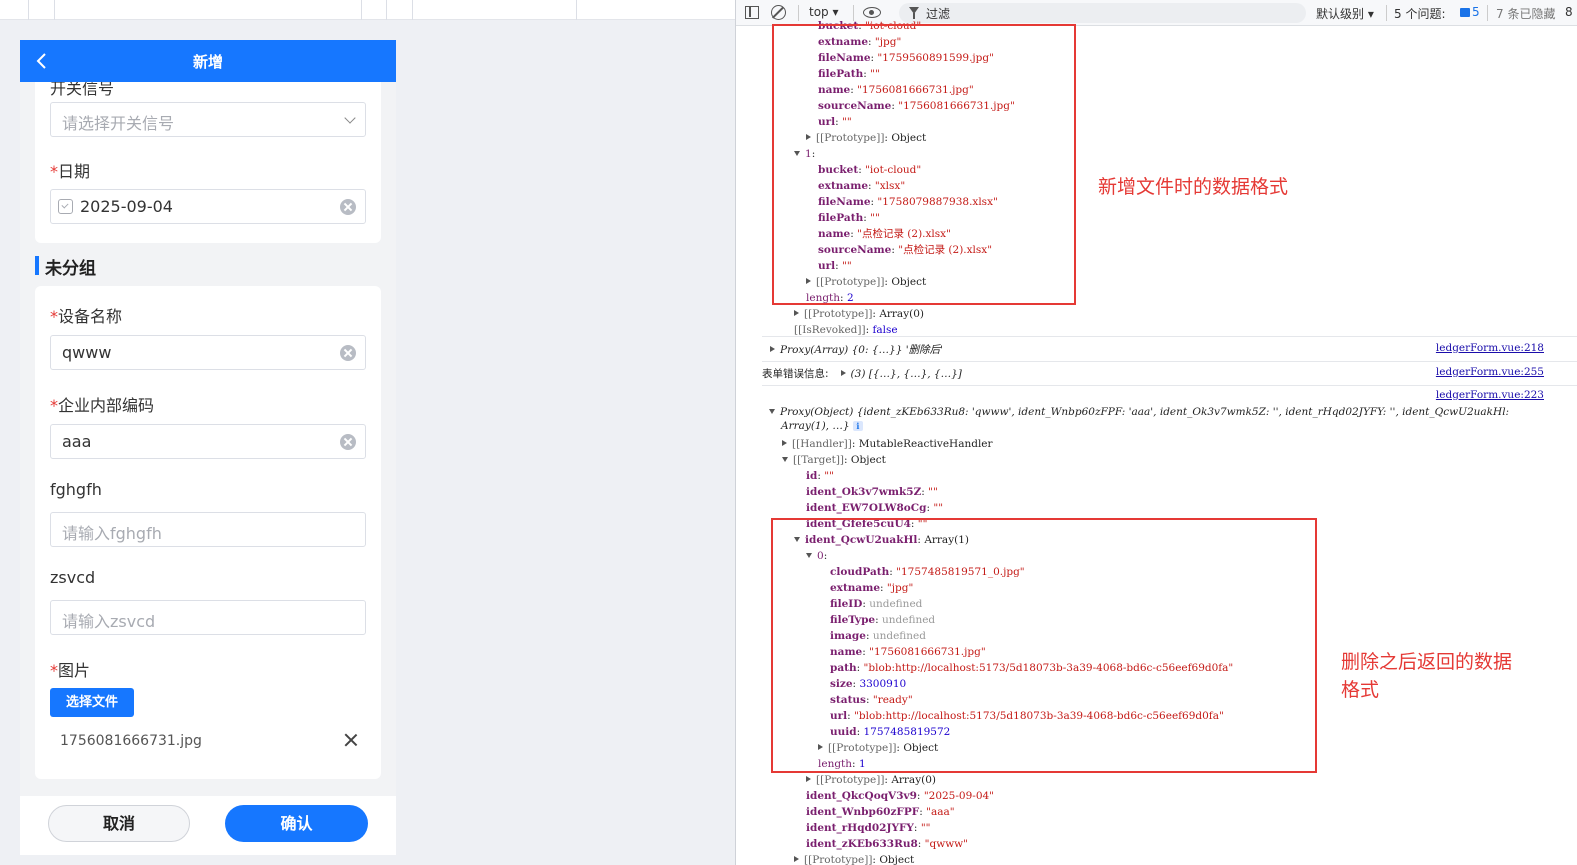  I want to click on log-level-dropdown: 默认级别 ▾, so click(1345, 13).